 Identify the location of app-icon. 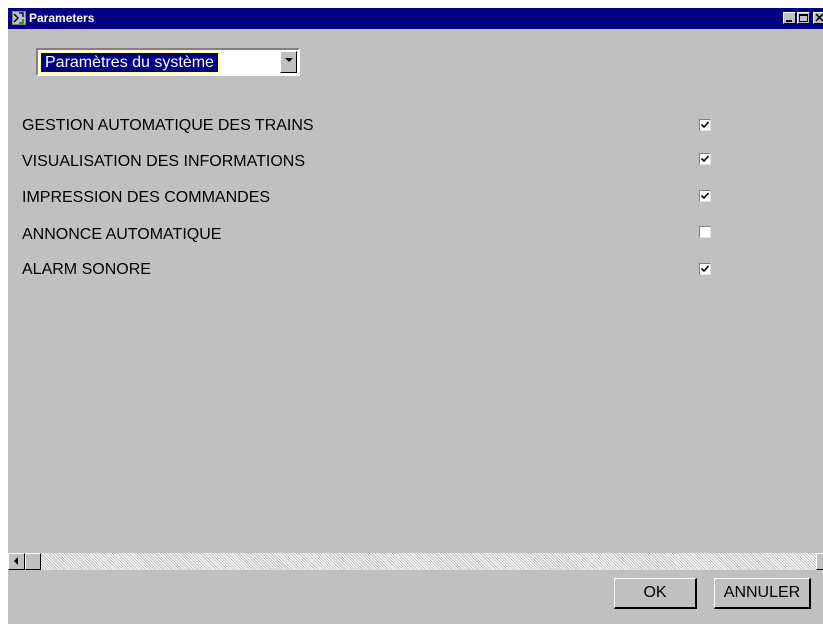
(19, 18).